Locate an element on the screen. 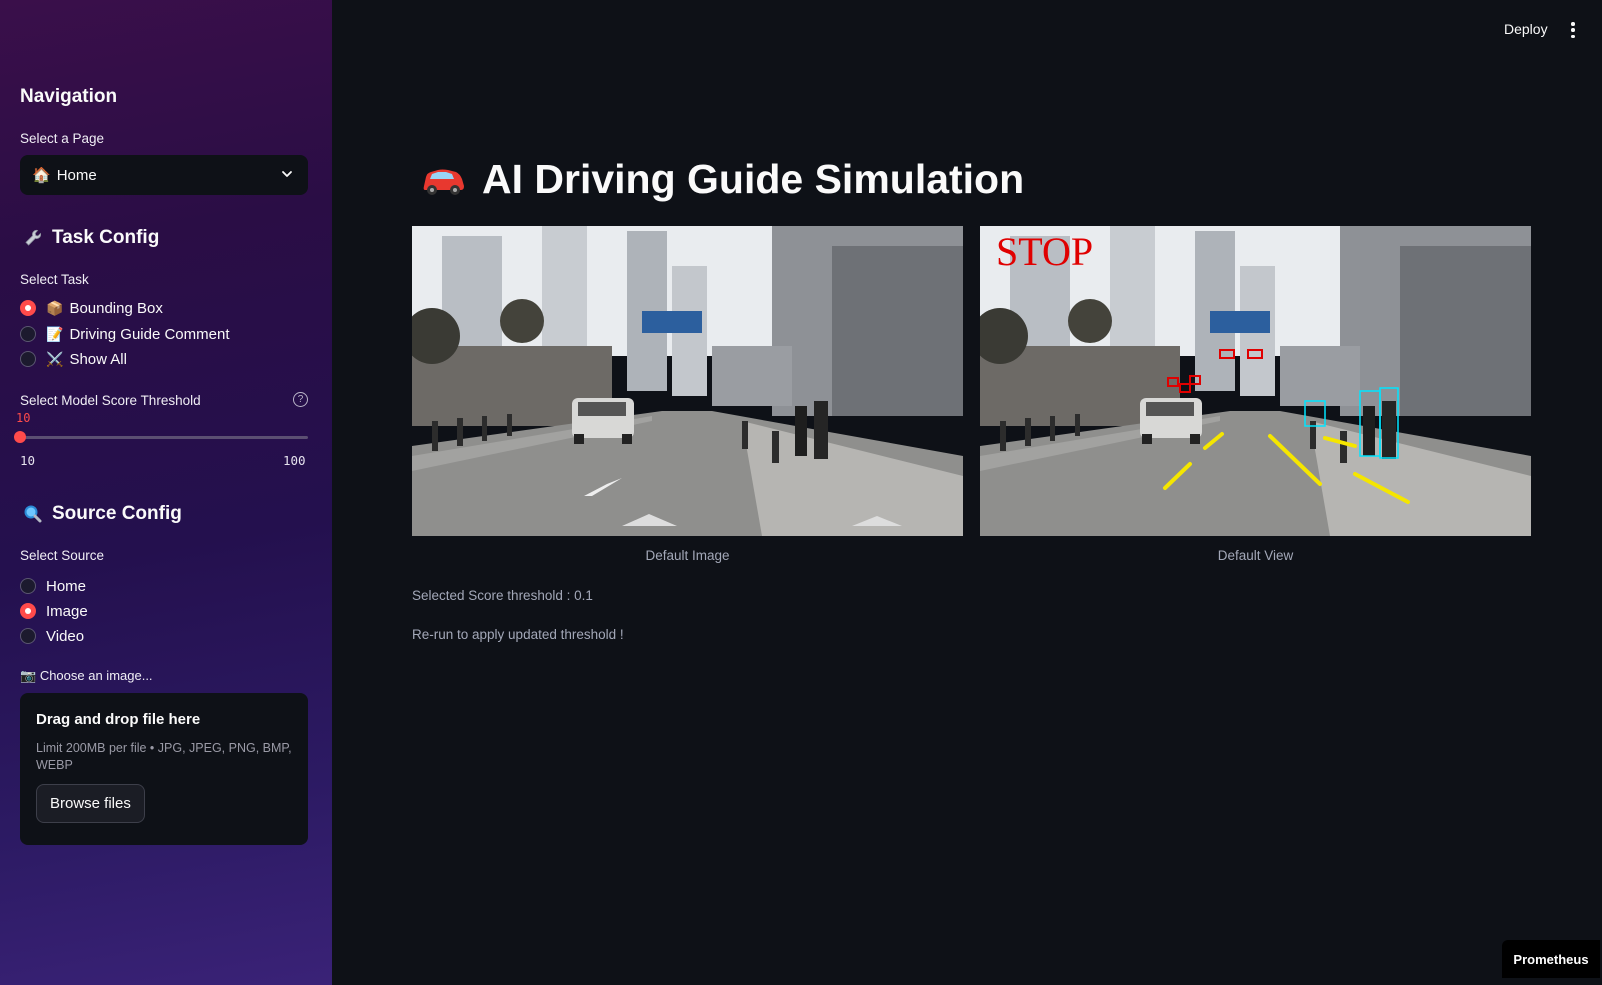 Image resolution: width=1602 pixels, height=985 pixels. task-config-title: Task Config is located at coordinates (90, 238).